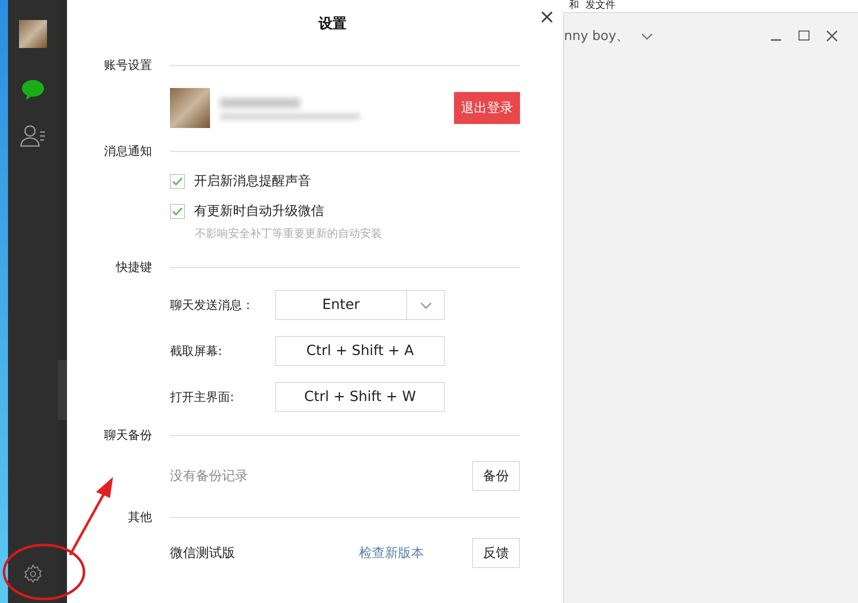 The width and height of the screenshot is (858, 603). What do you see at coordinates (134, 267) in the screenshot?
I see `section-label: 快捷键` at bounding box center [134, 267].